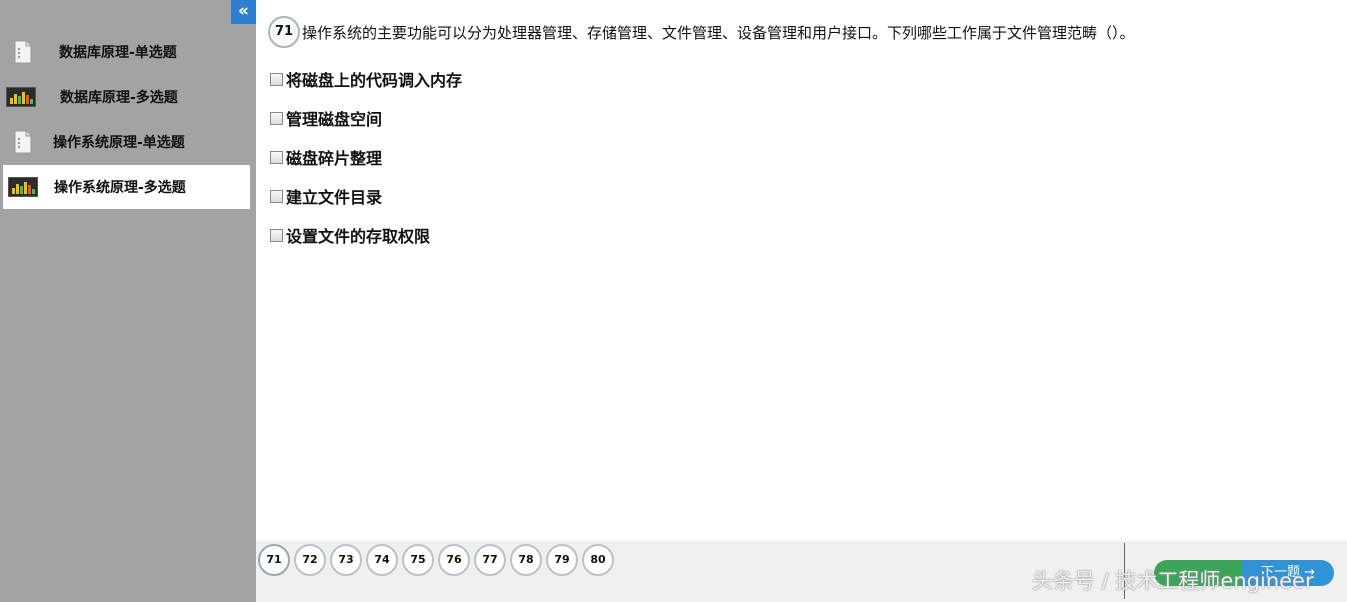 This screenshot has width=1347, height=602. I want to click on option-label: 磁盘碎片整理, so click(334, 158).